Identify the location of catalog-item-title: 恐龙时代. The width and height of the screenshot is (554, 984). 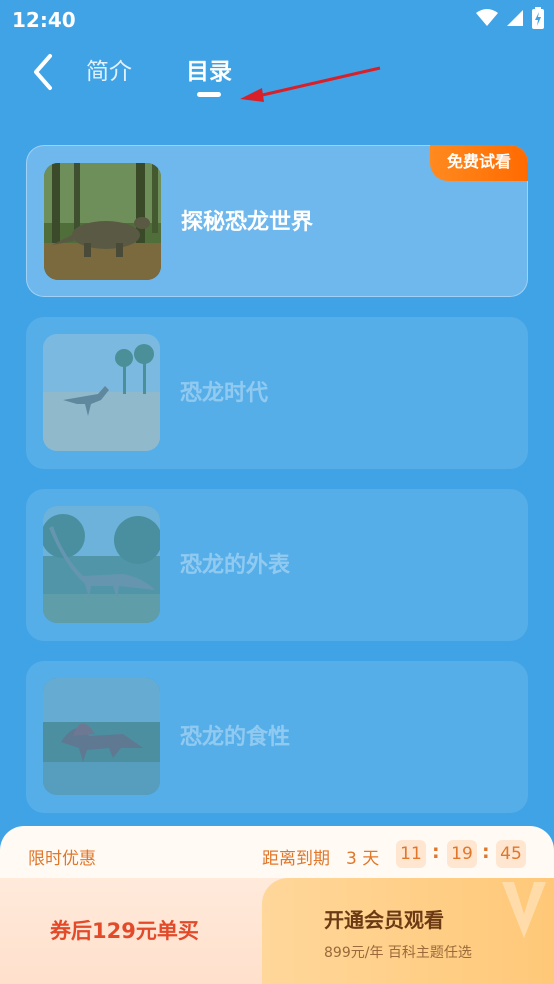
(224, 393).